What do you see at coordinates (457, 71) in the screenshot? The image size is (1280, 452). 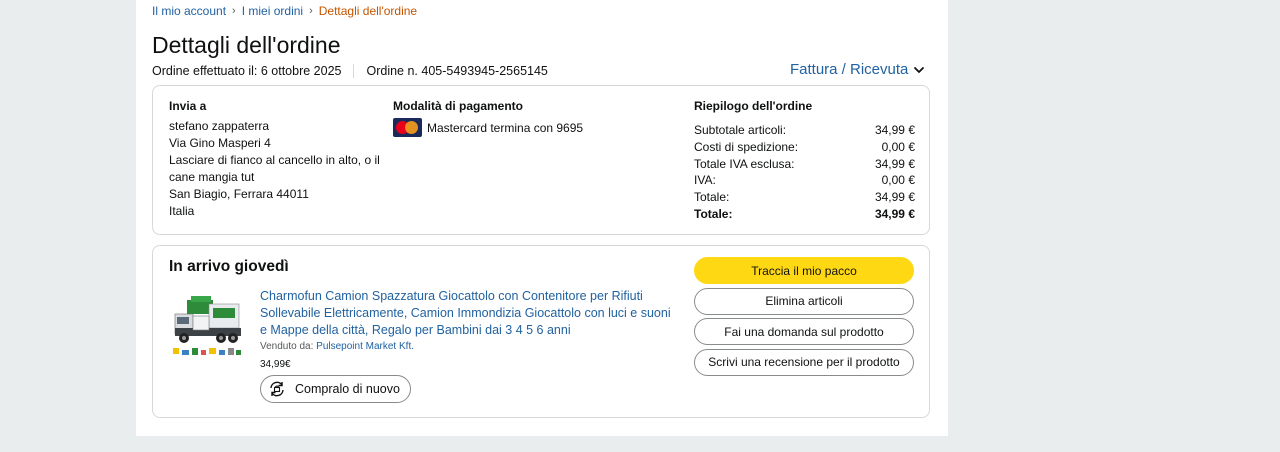 I see `order-number: Ordine n. 405-5493945-2565145` at bounding box center [457, 71].